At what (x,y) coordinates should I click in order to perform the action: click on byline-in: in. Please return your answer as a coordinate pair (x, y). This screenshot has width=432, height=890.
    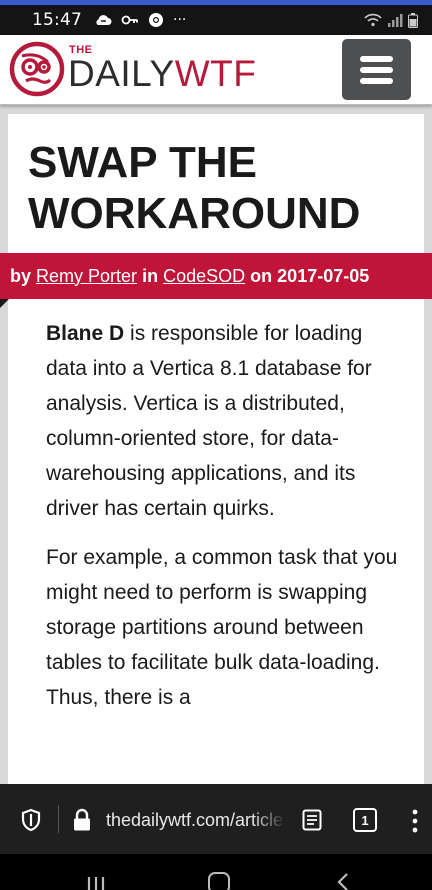
    Looking at the image, I should click on (150, 275).